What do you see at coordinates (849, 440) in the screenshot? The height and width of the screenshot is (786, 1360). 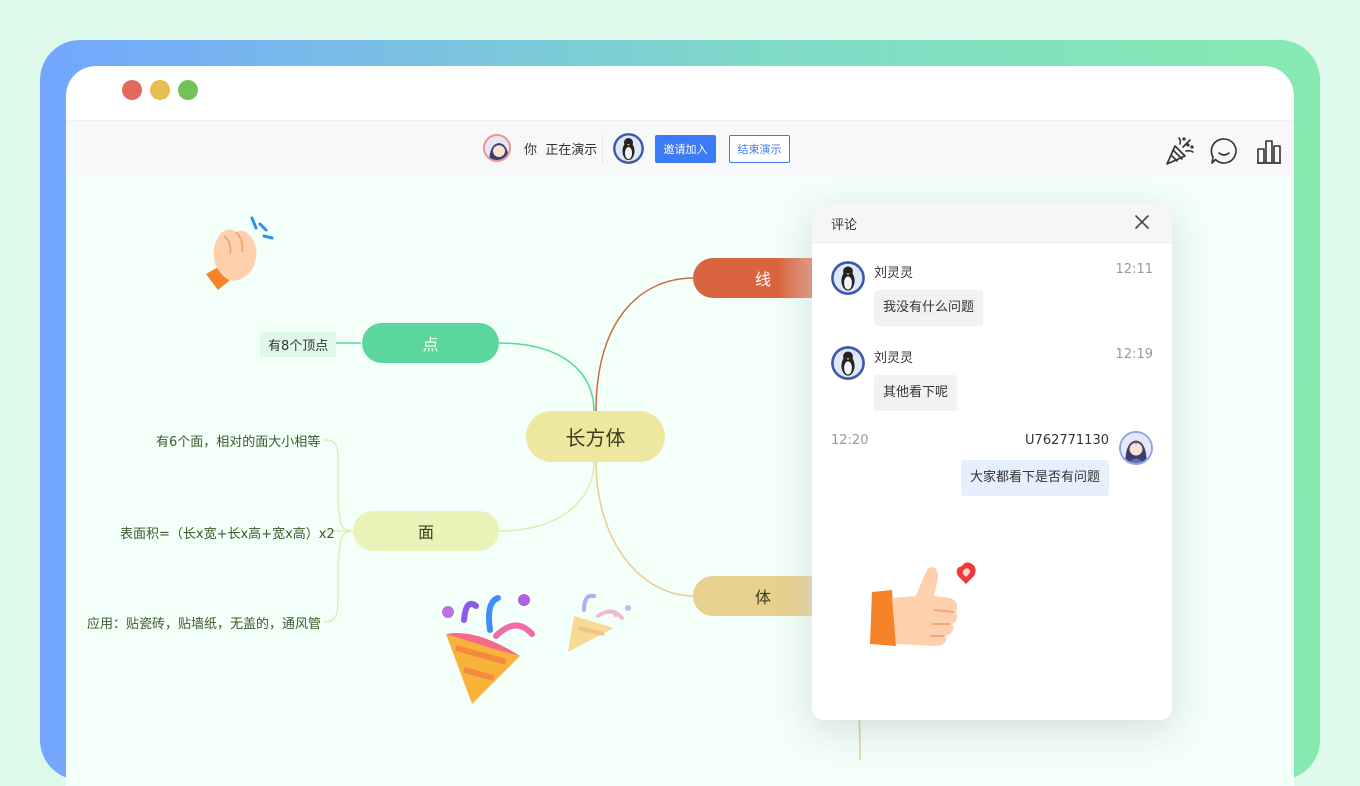 I see `comment-time: 12:20` at bounding box center [849, 440].